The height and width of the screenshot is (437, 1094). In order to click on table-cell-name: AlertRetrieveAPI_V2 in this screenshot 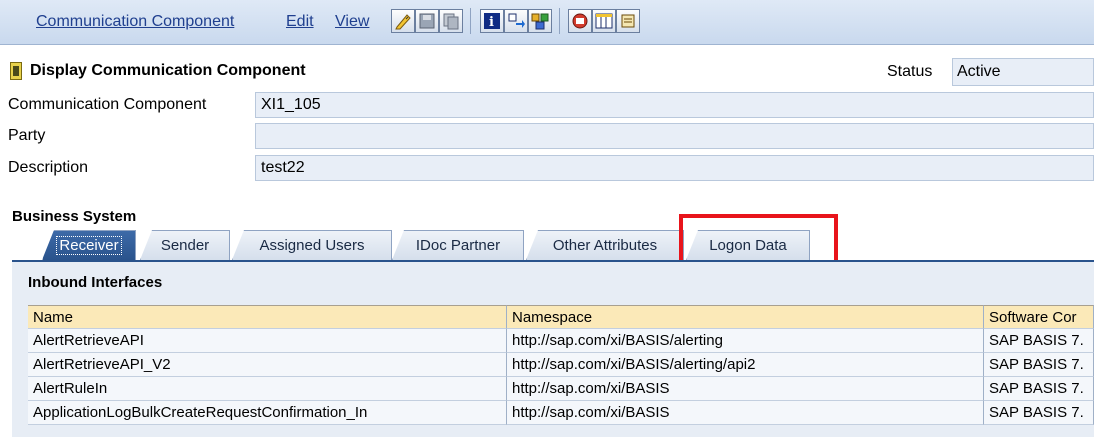, I will do `click(267, 365)`.